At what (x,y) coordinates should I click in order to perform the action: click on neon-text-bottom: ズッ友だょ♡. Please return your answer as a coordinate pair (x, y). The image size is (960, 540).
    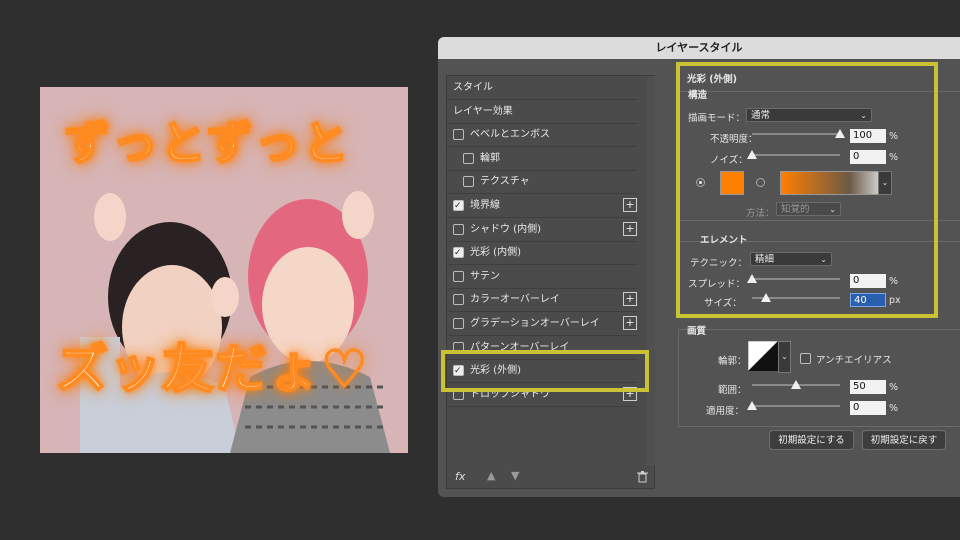
    Looking at the image, I should click on (212, 370).